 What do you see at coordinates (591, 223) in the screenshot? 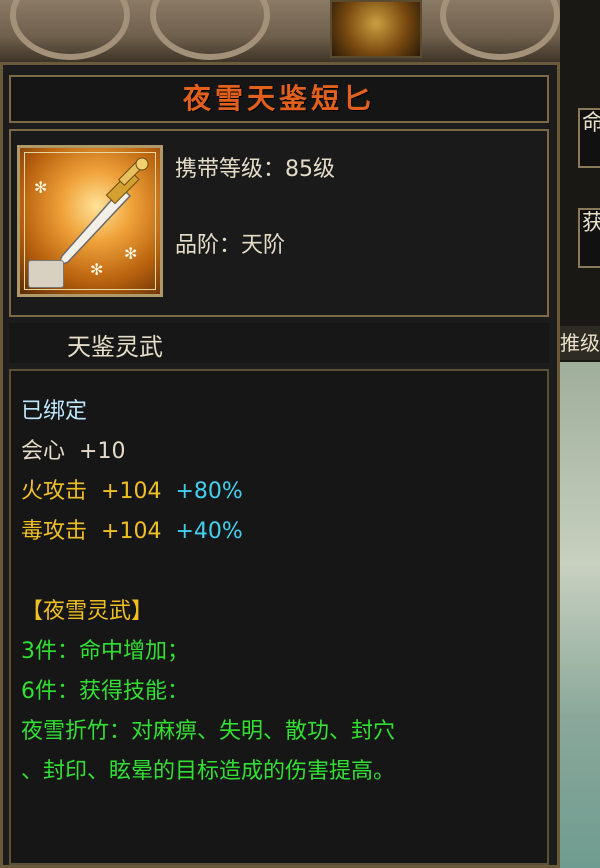
I see `side-slot-label: 获` at bounding box center [591, 223].